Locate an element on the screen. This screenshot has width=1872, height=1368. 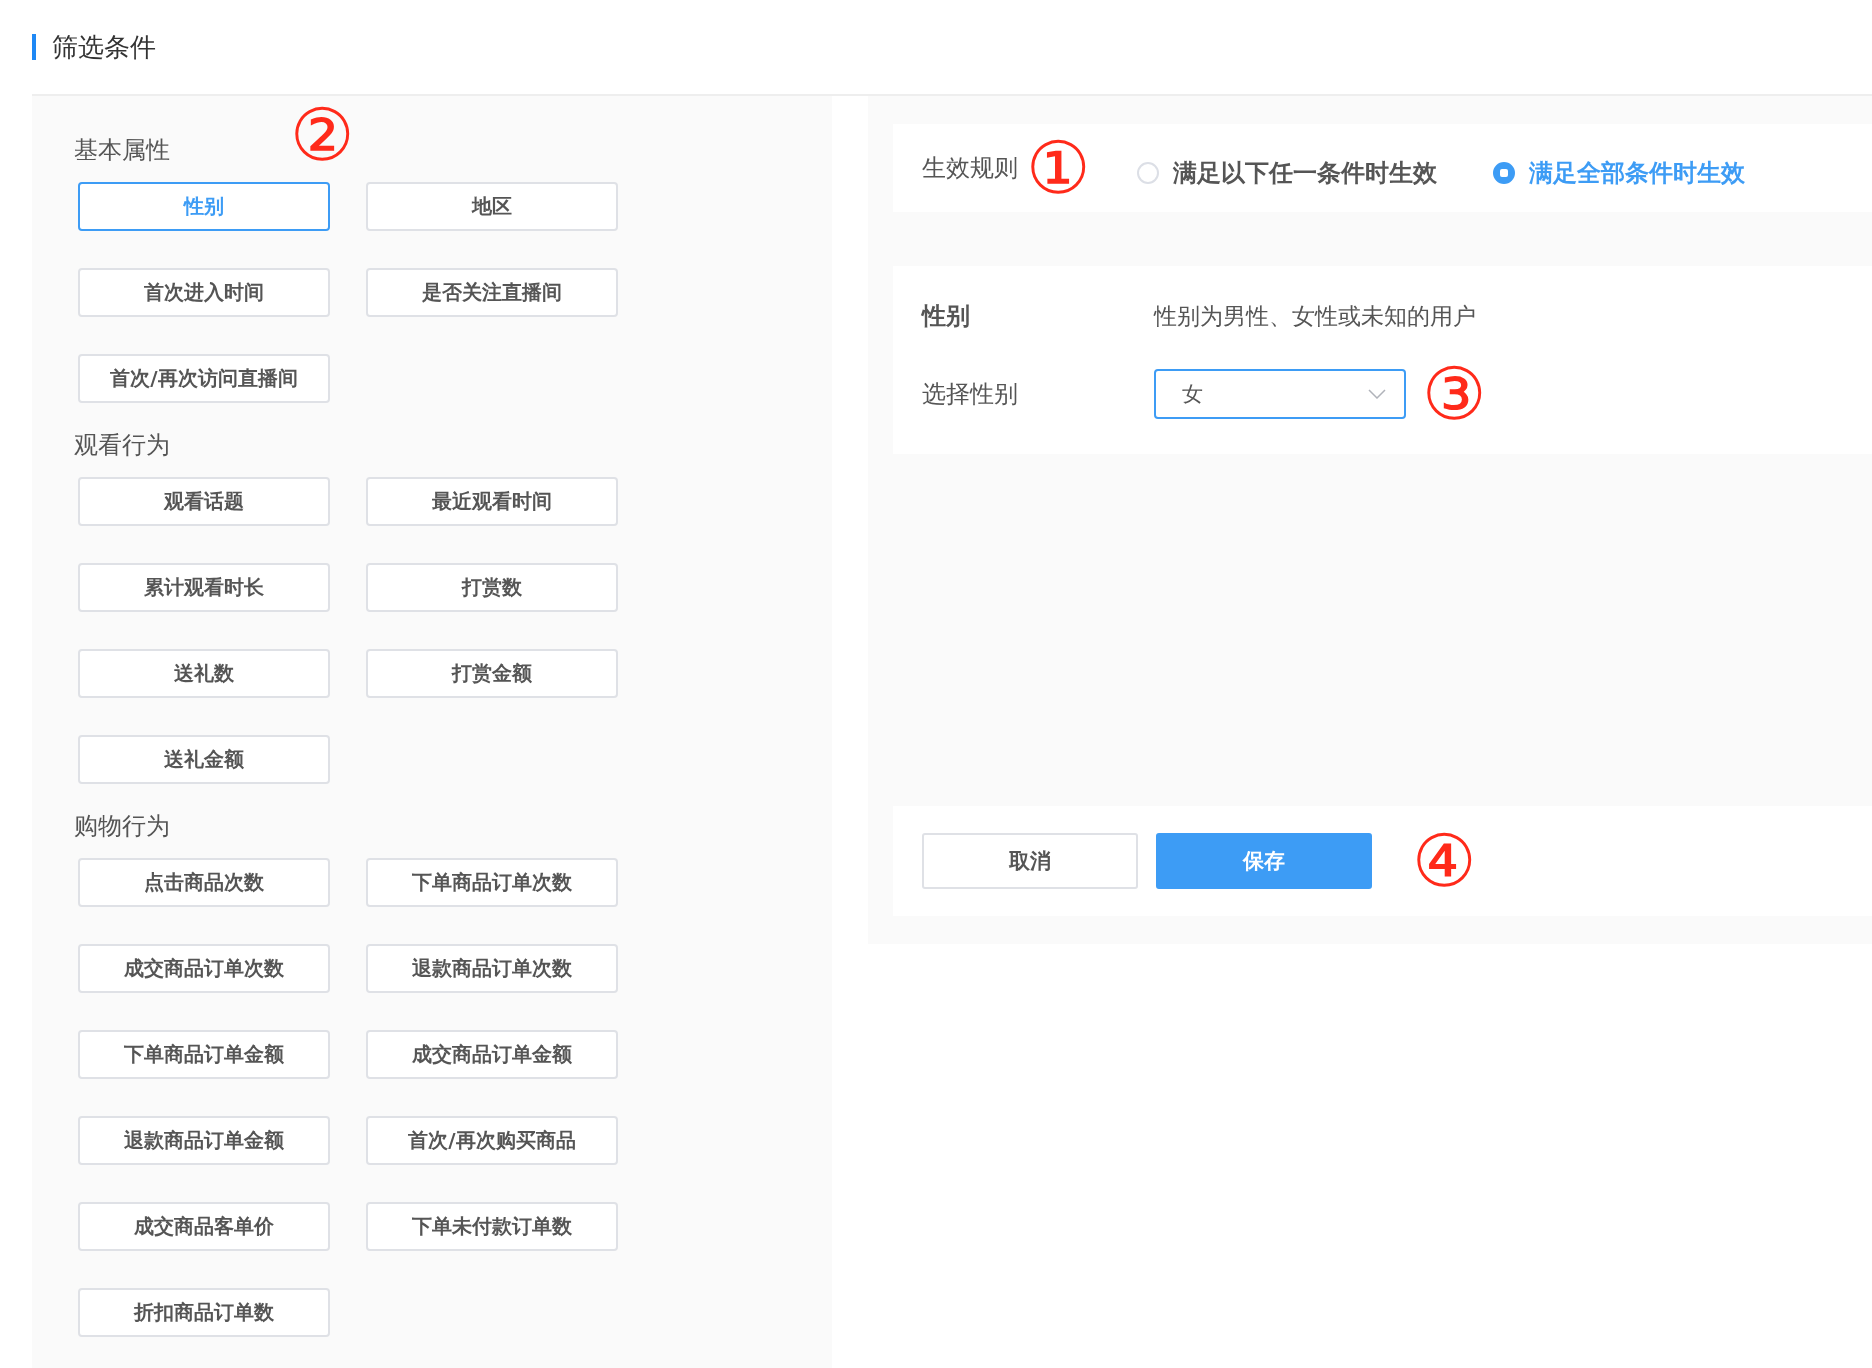
radio-label: 满足以下任一条件时生效 is located at coordinates (1304, 173).